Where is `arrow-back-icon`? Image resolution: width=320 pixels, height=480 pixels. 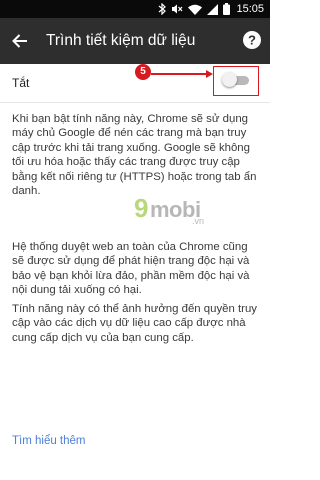
arrow-back-icon is located at coordinates (20, 41).